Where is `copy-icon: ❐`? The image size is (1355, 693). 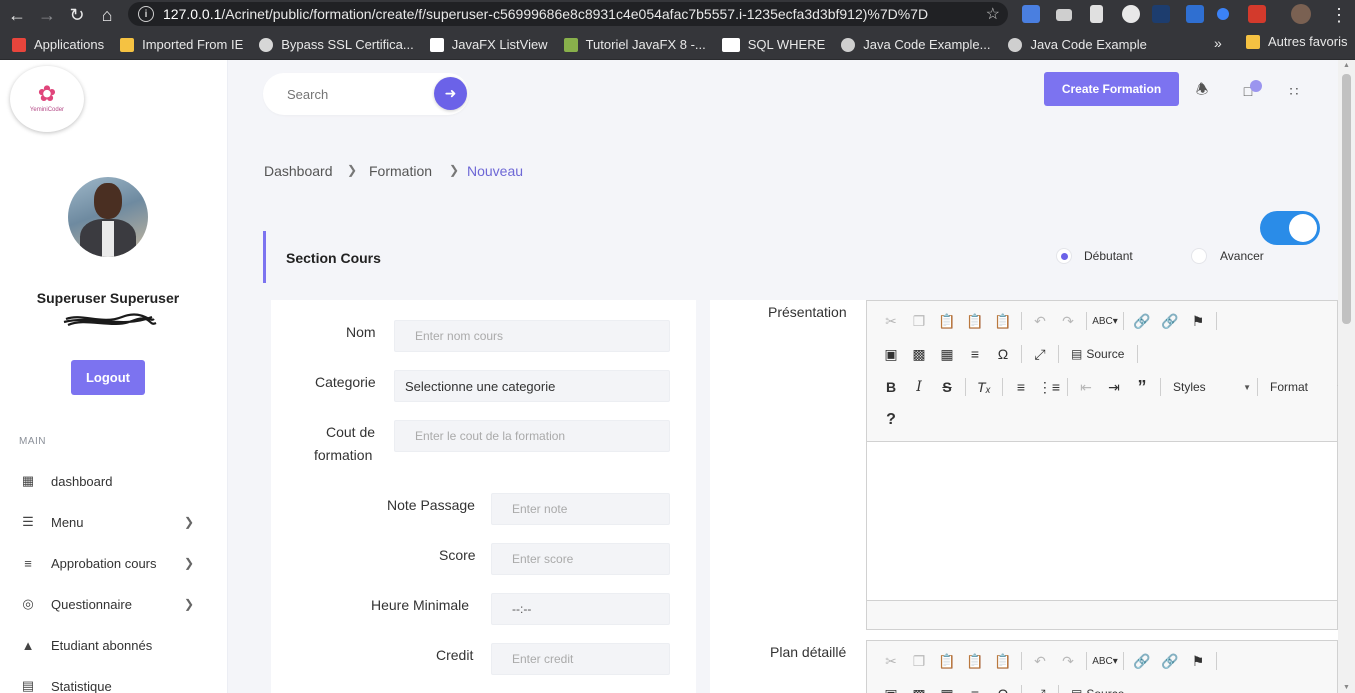 copy-icon: ❐ is located at coordinates (919, 661).